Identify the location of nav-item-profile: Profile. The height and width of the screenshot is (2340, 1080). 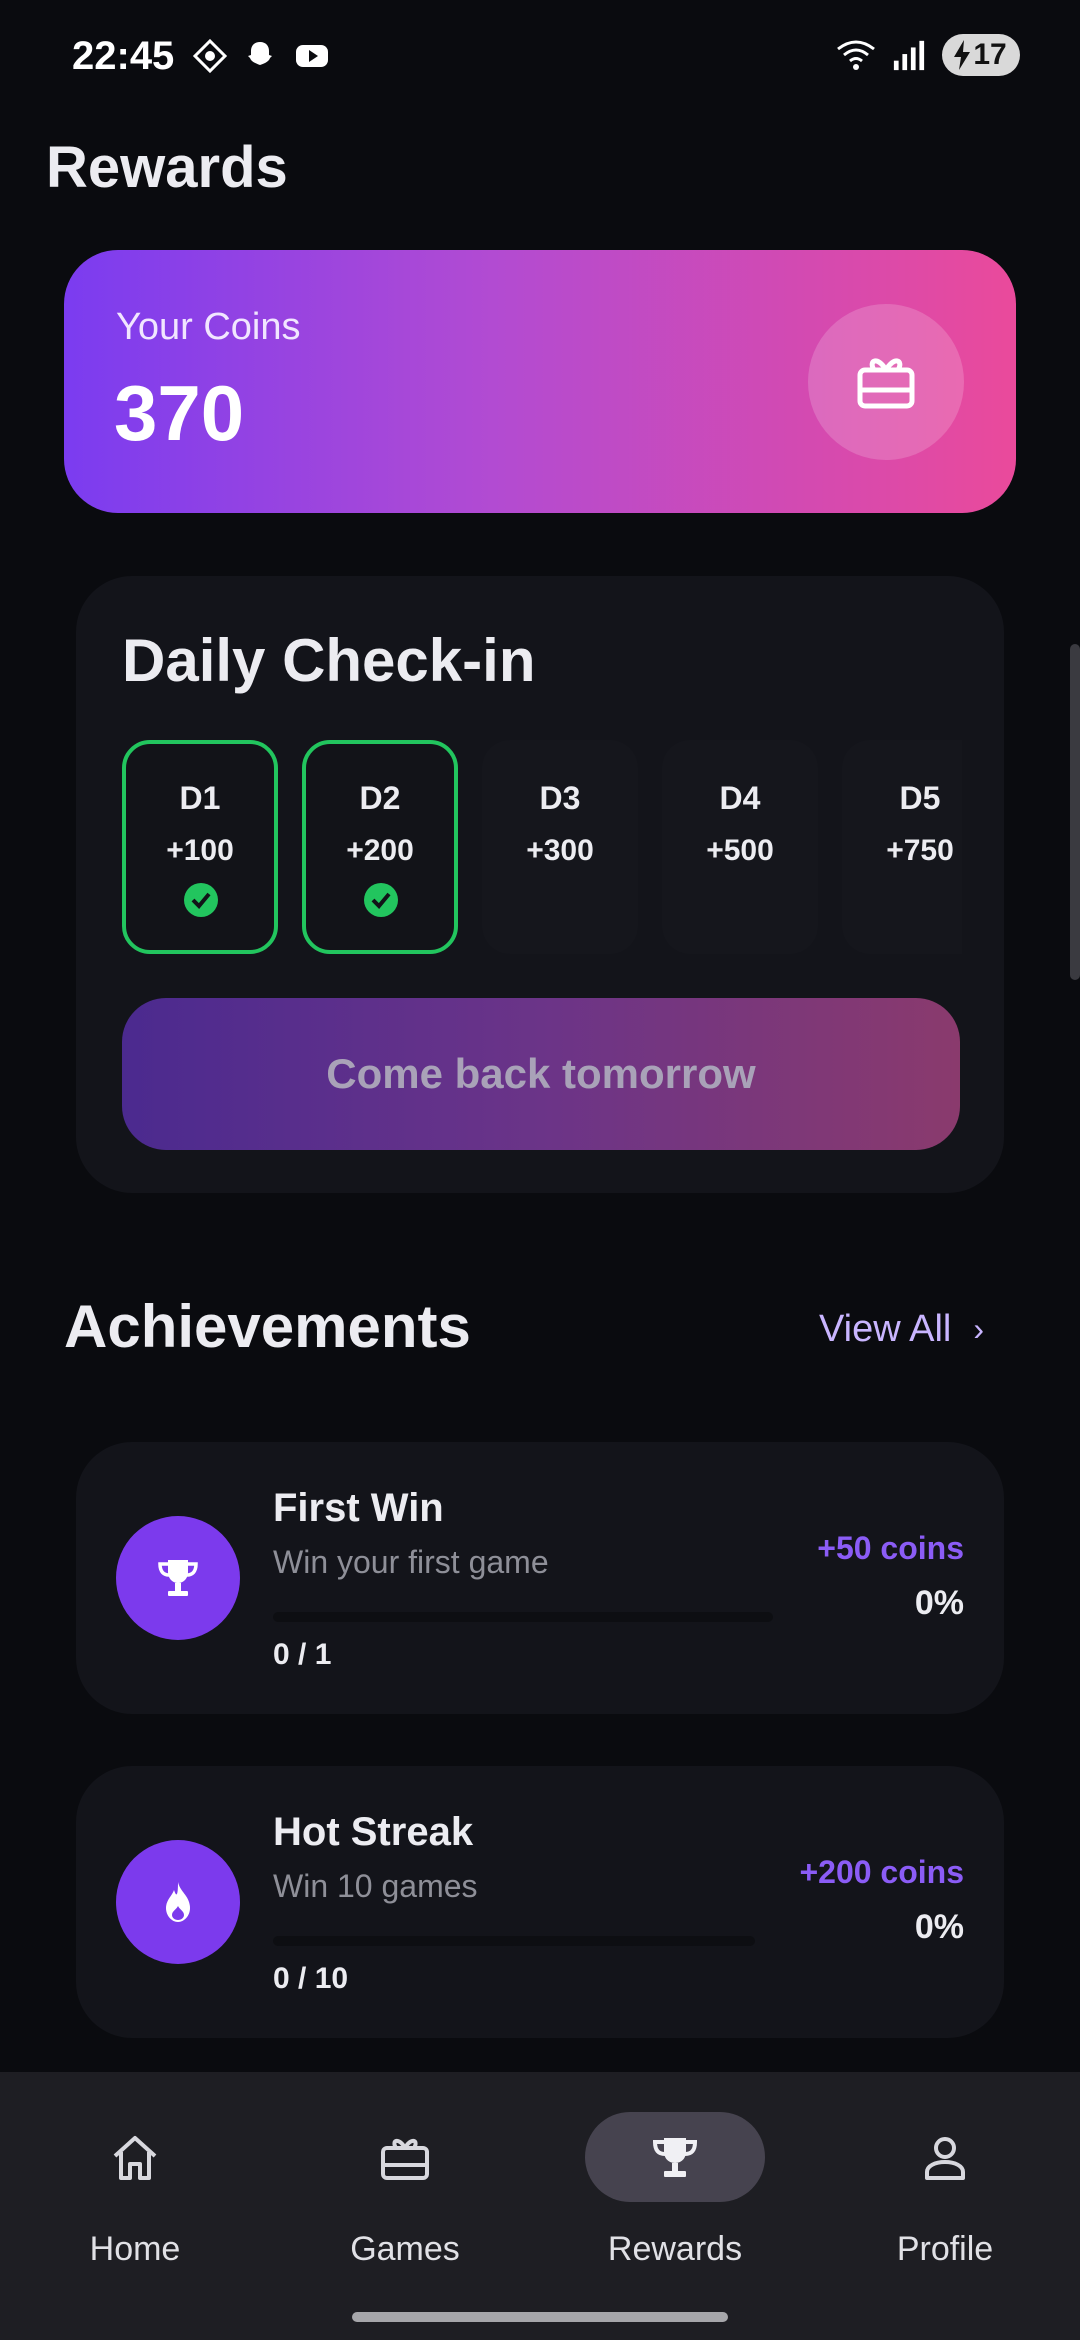
(945, 2172).